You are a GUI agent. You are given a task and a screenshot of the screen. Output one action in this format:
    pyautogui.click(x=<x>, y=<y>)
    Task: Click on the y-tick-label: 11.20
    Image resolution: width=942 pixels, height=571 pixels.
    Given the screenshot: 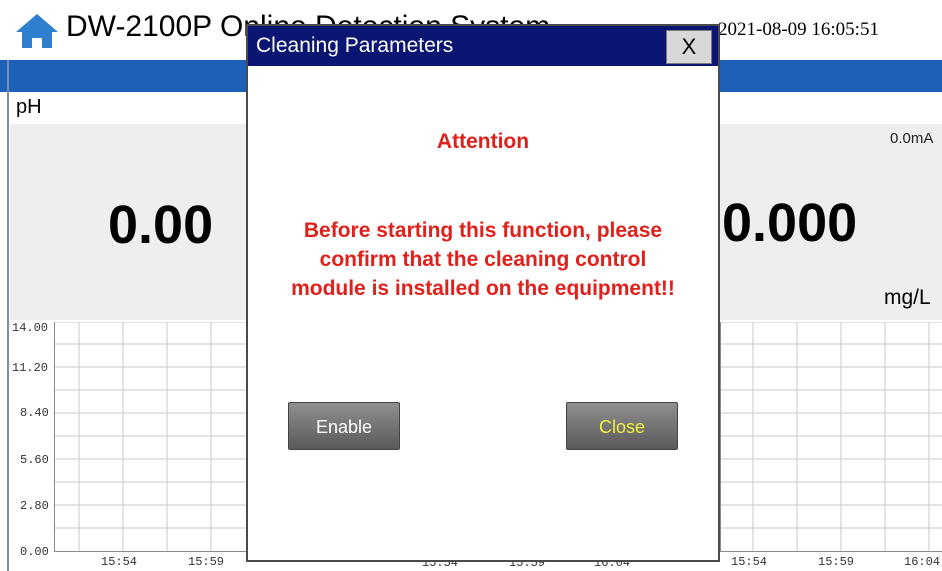 What is the action you would take?
    pyautogui.click(x=30, y=368)
    